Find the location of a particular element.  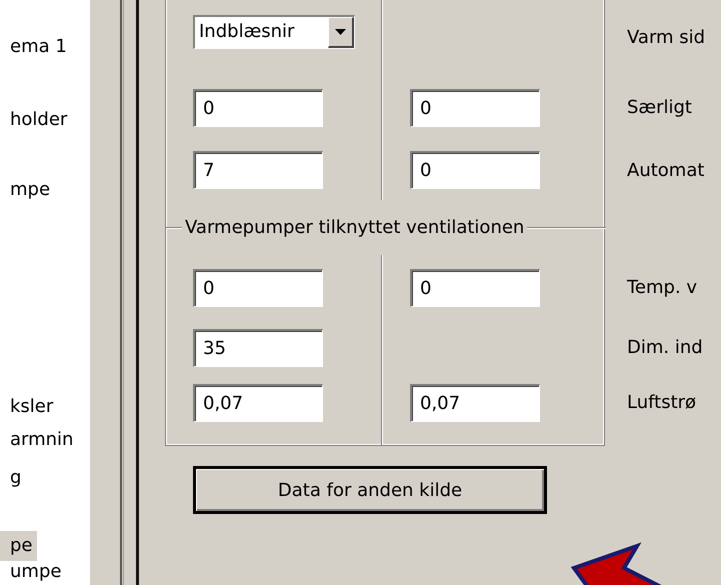

dropdown-arrow-icon is located at coordinates (340, 31).